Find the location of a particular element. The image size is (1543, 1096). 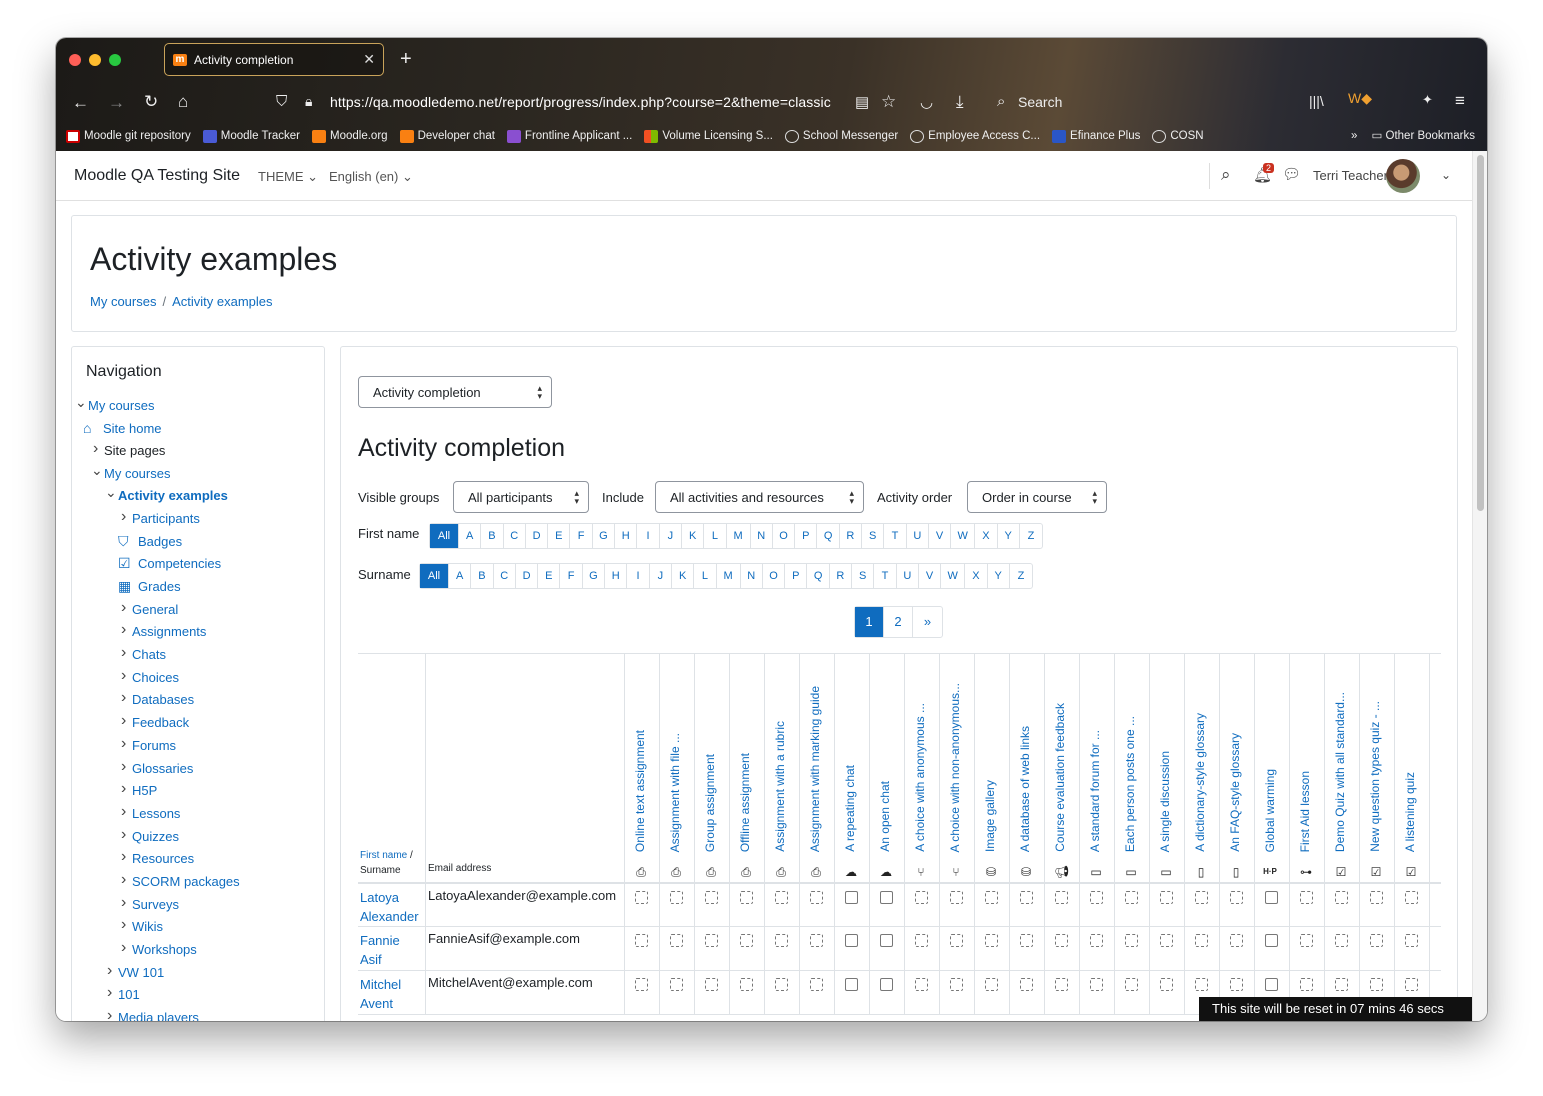

nav-item: Wikis is located at coordinates (147, 926).